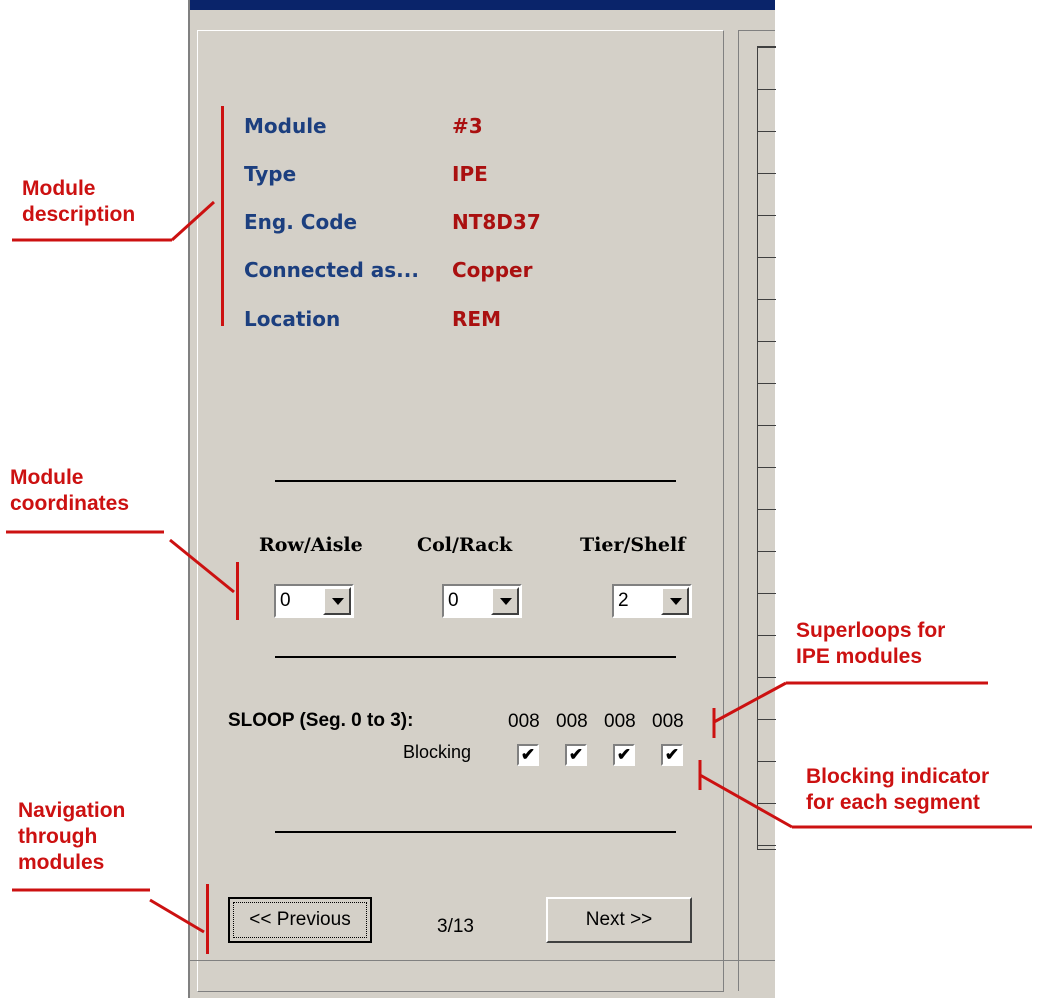 The image size is (1038, 998). Describe the element at coordinates (193, 221) in the screenshot. I see `leader-description` at that location.